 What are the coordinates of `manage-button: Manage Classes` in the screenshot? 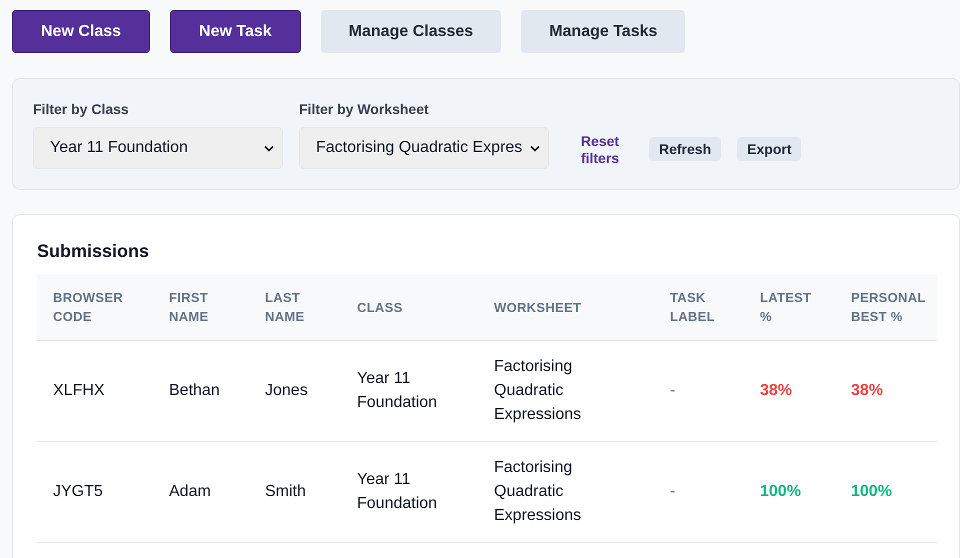 It's located at (411, 31).